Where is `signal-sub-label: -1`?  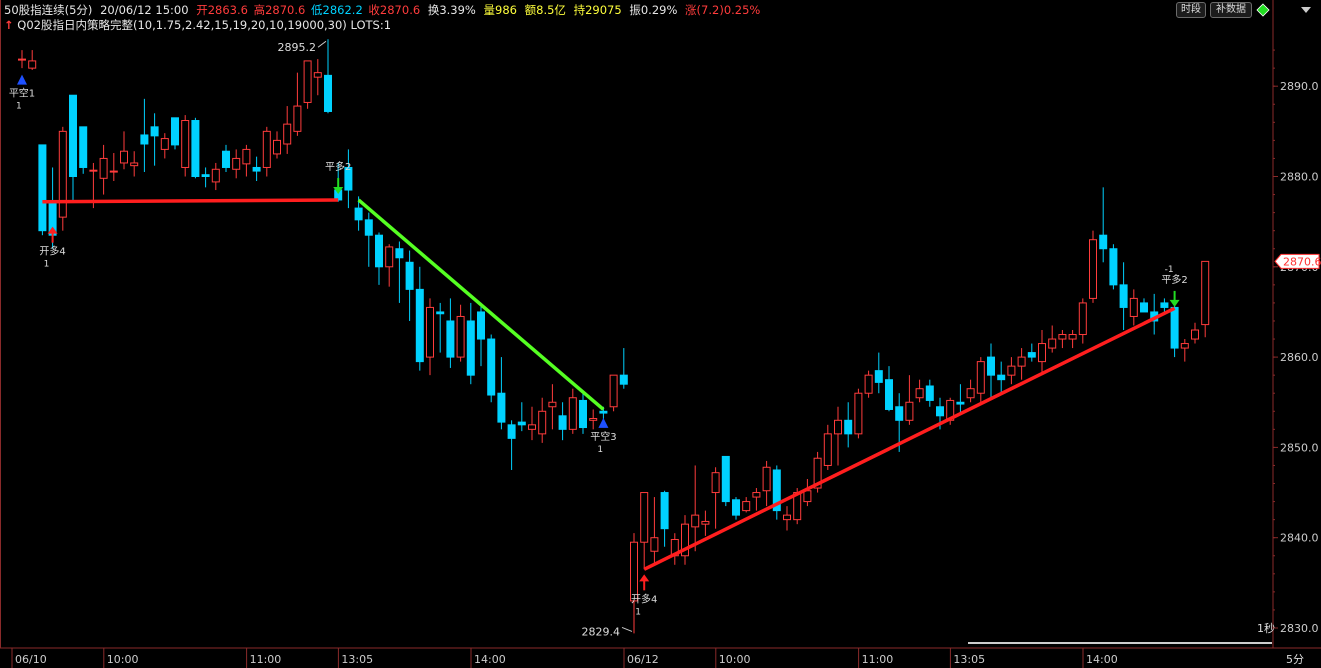
signal-sub-label: -1 is located at coordinates (1169, 270).